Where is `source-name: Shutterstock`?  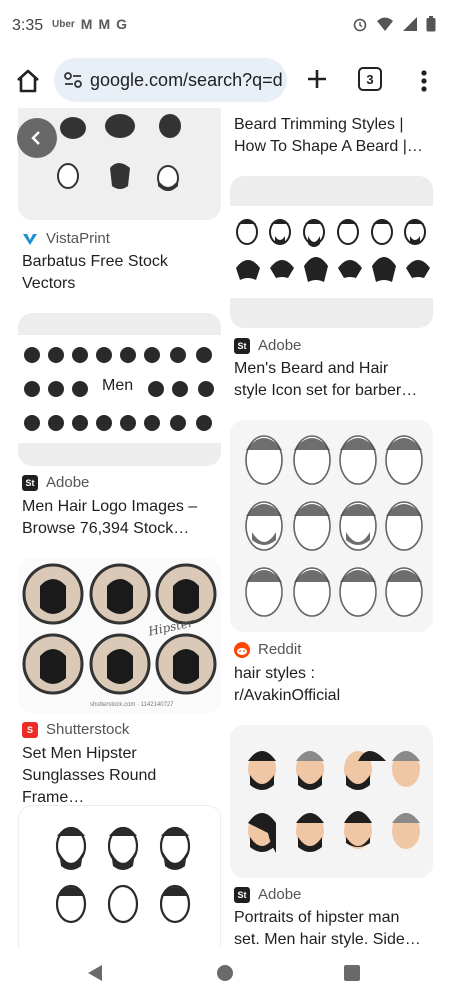 source-name: Shutterstock is located at coordinates (88, 729).